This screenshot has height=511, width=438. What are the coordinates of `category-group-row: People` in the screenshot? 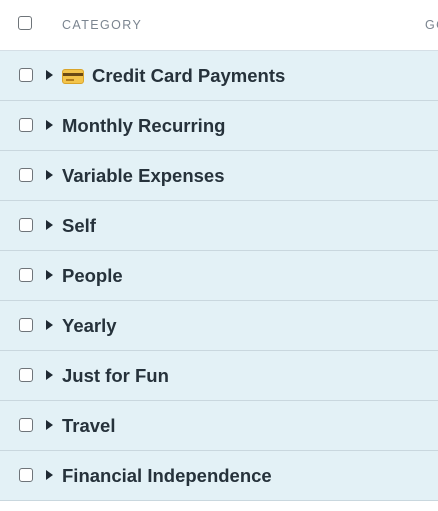 It's located at (219, 276).